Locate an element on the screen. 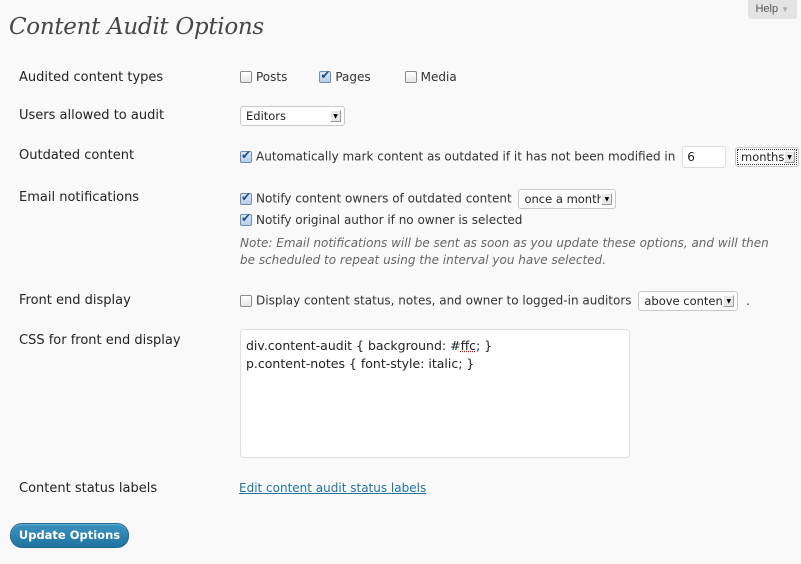  option-media: Media is located at coordinates (430, 77).